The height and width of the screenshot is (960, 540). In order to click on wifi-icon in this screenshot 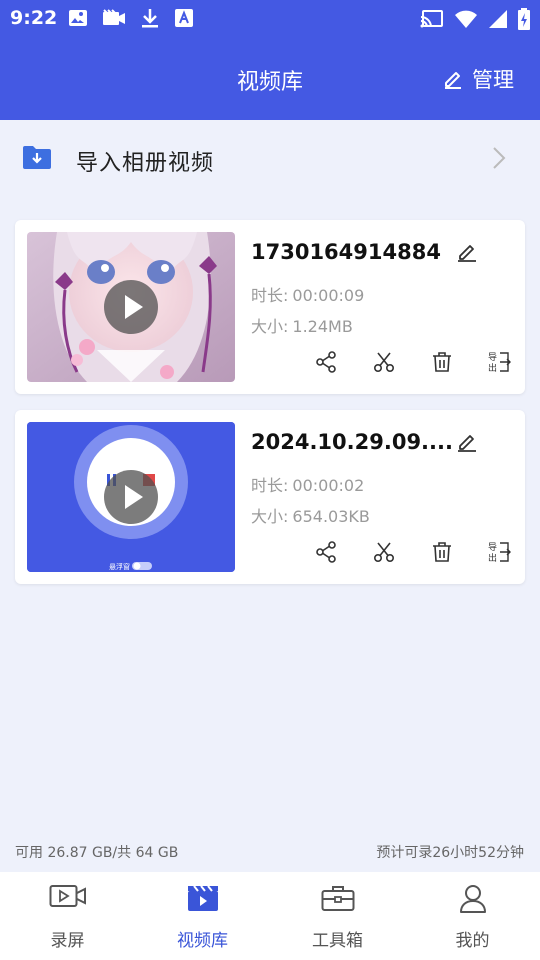, I will do `click(466, 19)`.